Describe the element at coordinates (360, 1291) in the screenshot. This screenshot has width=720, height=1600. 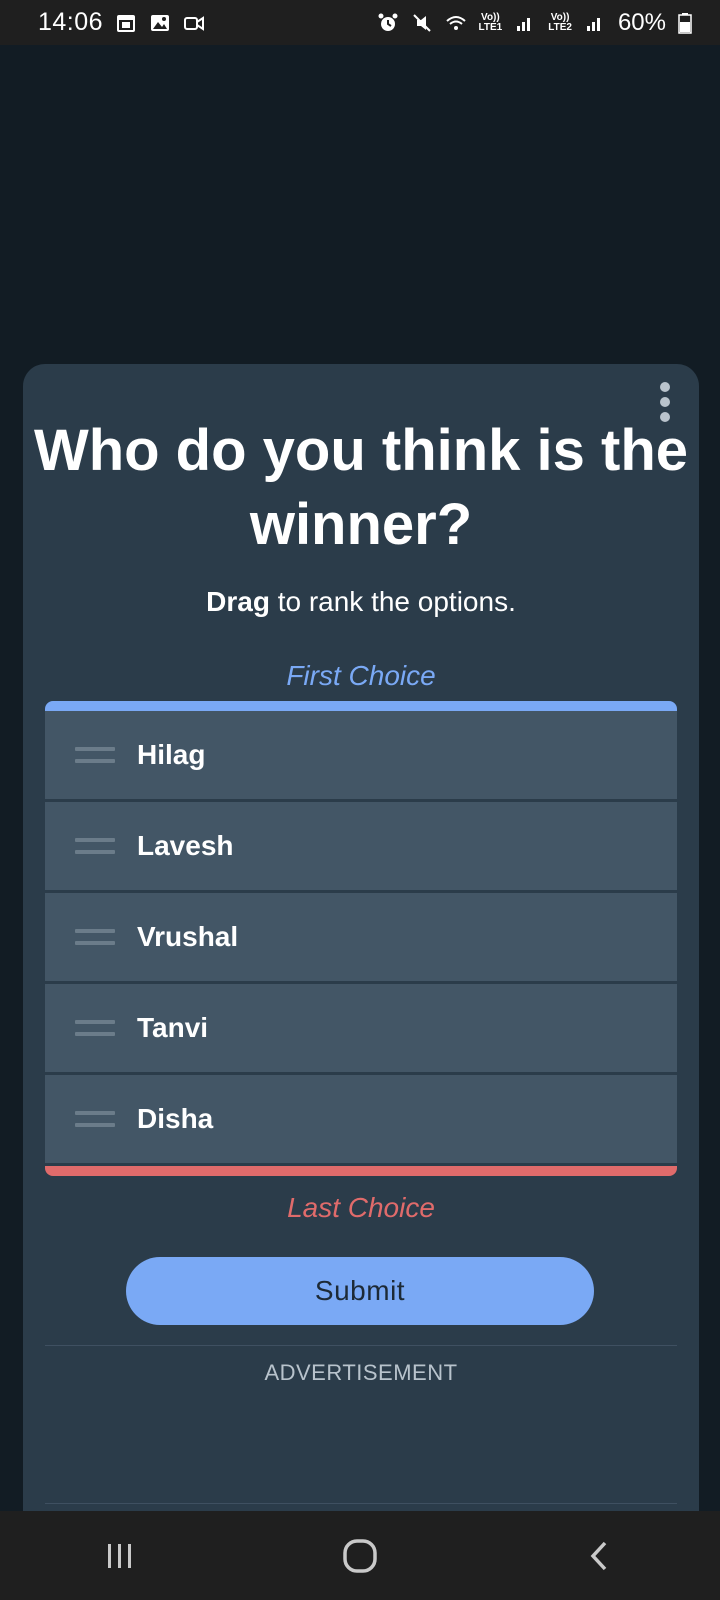
I see `submit-button: Submit` at that location.